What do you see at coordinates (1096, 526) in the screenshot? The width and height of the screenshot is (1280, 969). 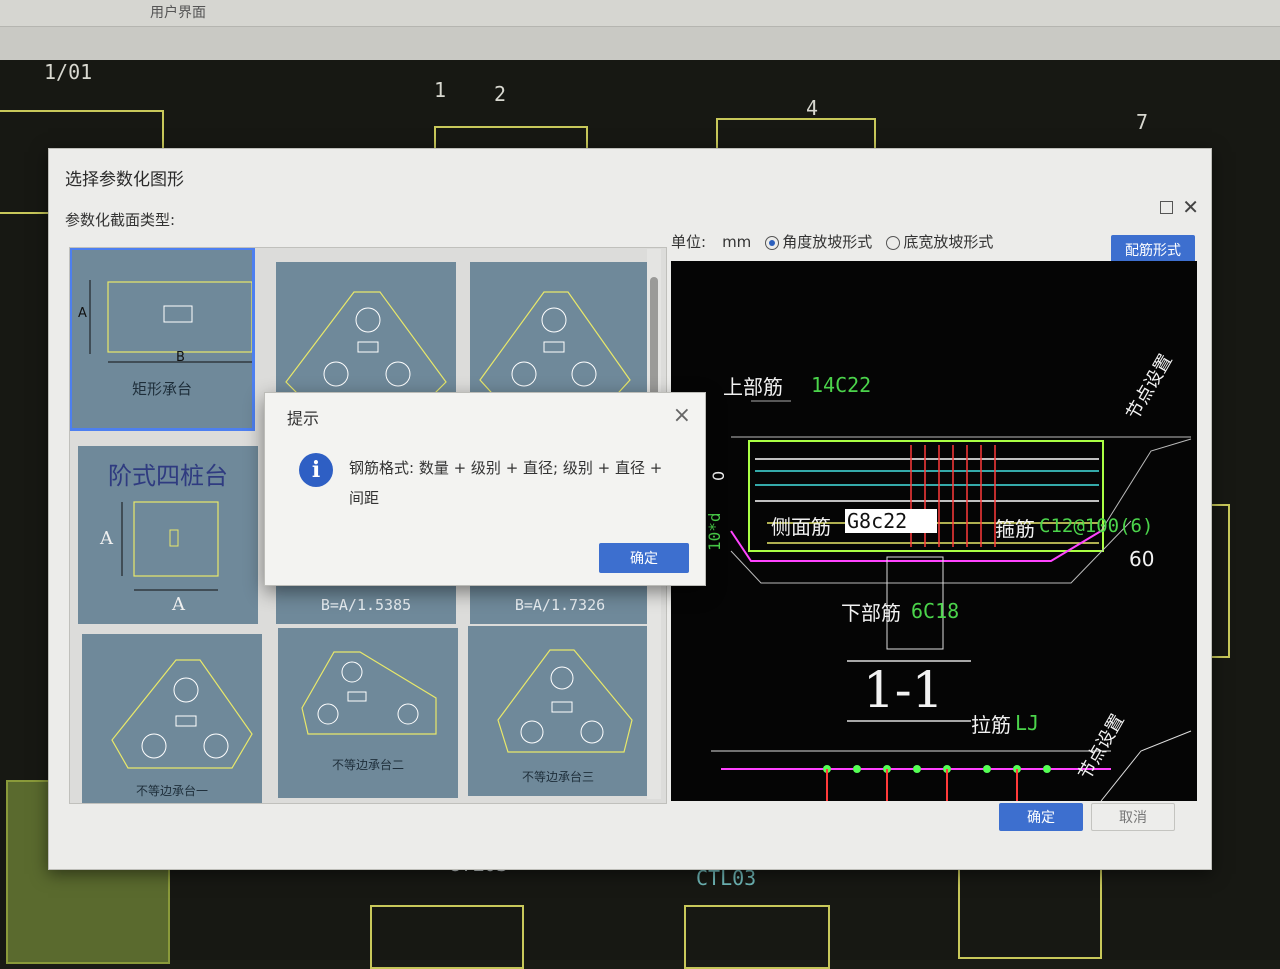 I see `stirrup-value: C12@100(6)` at bounding box center [1096, 526].